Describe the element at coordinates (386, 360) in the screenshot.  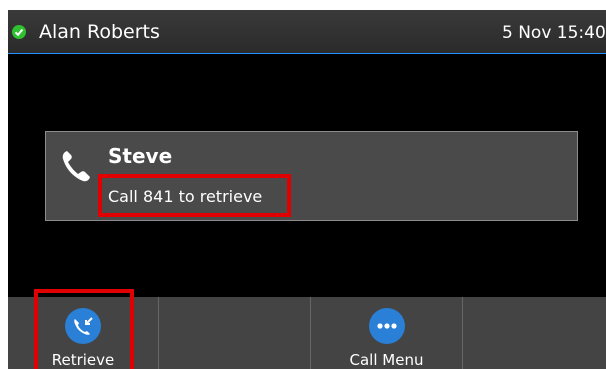
I see `call-menu-label: Call Menu` at that location.